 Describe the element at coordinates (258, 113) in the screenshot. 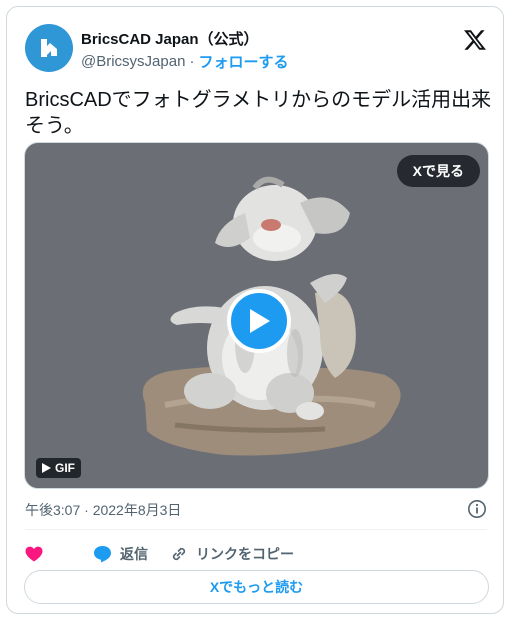

I see `tweet-text: BricsCADでフォトグラメトリからのモデル活用出来そう。` at that location.